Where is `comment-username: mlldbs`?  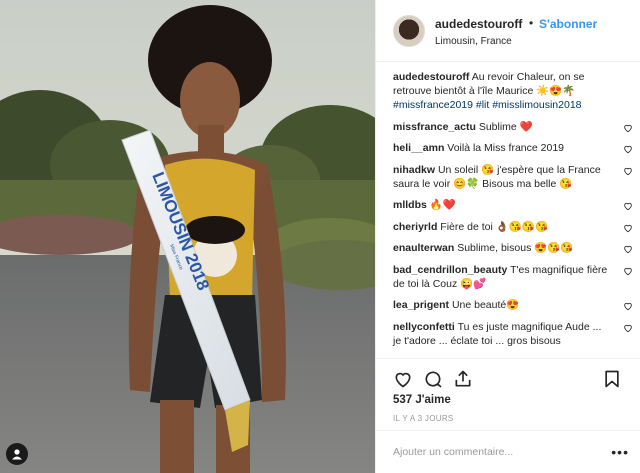 comment-username: mlldbs is located at coordinates (410, 205).